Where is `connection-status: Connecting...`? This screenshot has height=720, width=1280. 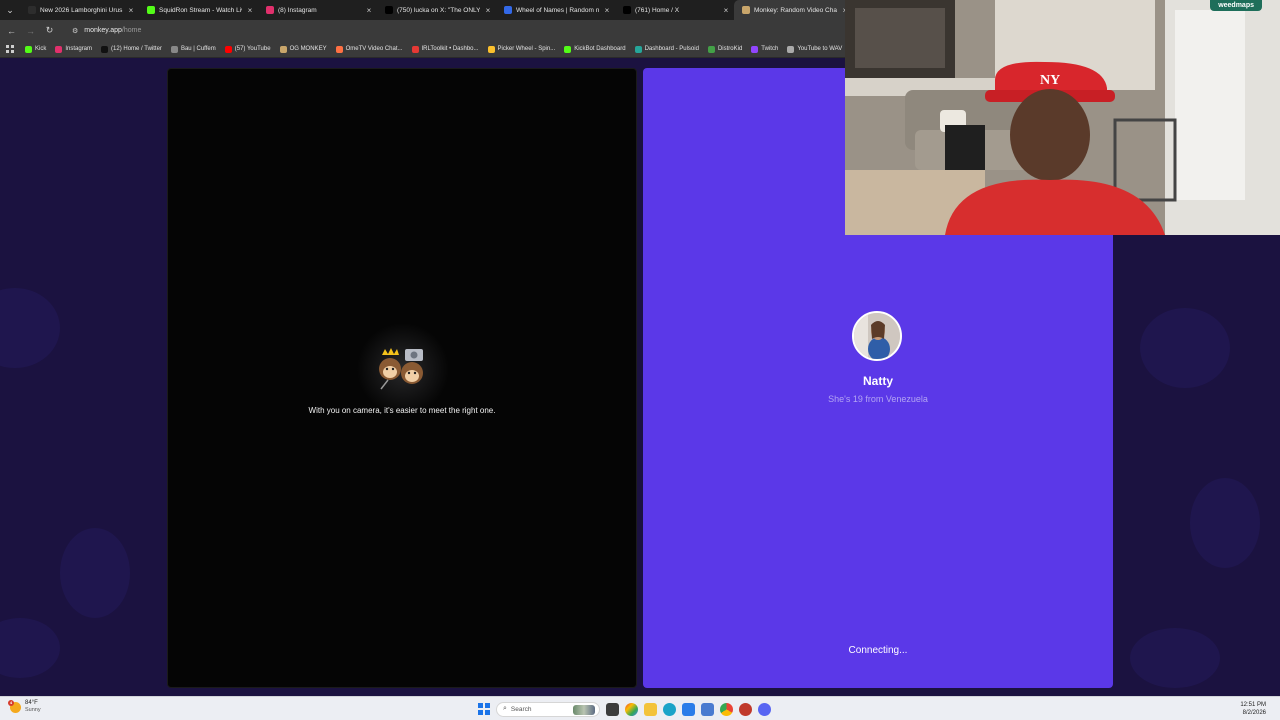 connection-status: Connecting... is located at coordinates (878, 650).